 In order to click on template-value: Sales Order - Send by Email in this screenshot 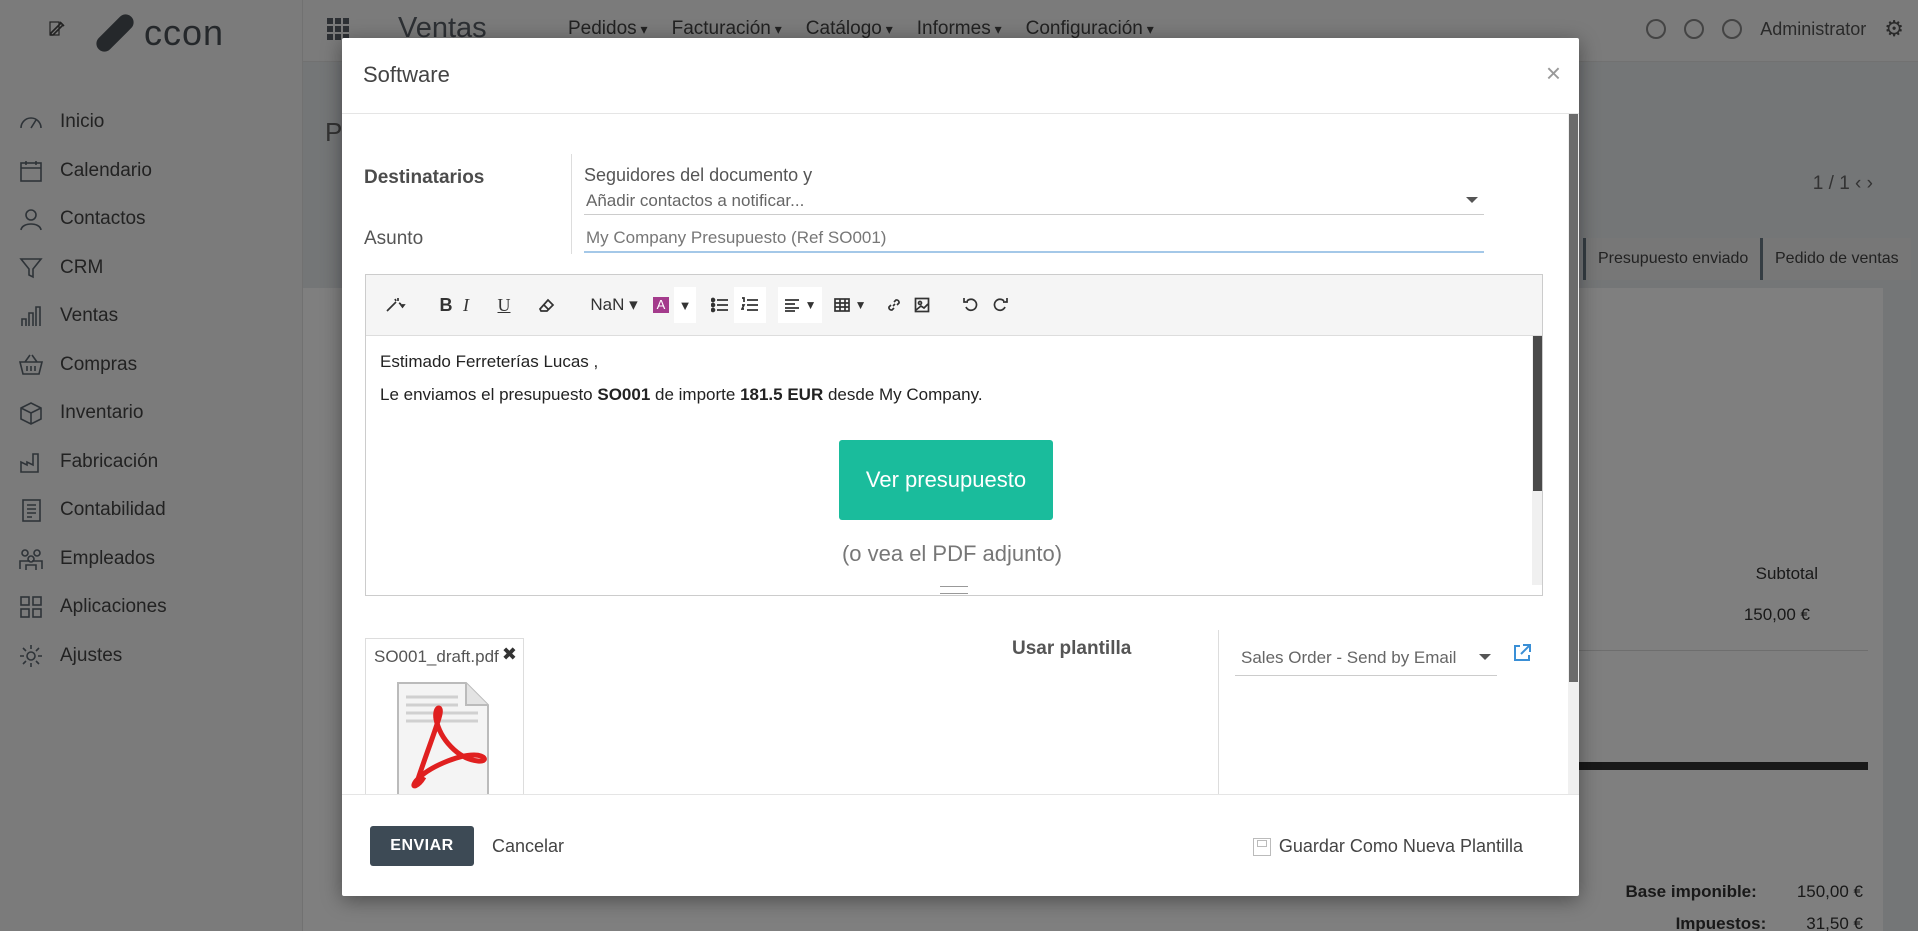, I will do `click(1349, 657)`.